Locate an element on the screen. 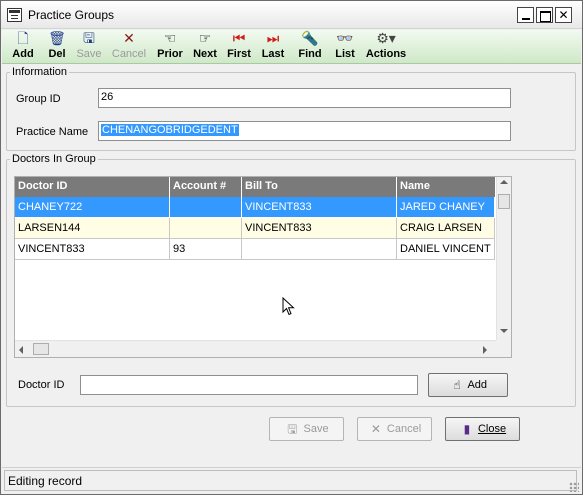 The height and width of the screenshot is (495, 583). status-panel: Editing record is located at coordinates (290, 480).